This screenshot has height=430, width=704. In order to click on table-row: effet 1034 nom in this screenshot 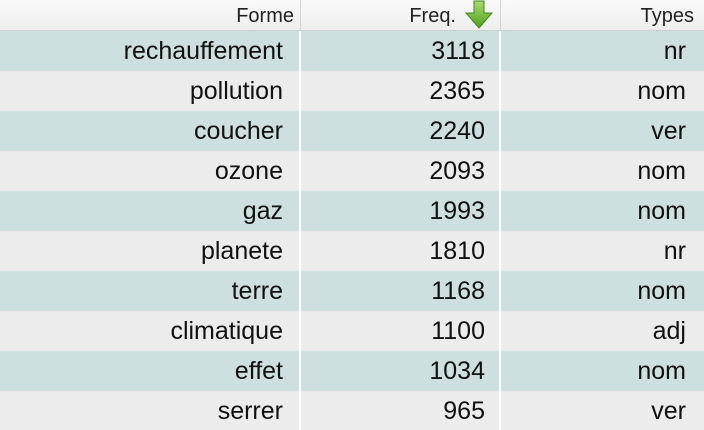, I will do `click(352, 371)`.